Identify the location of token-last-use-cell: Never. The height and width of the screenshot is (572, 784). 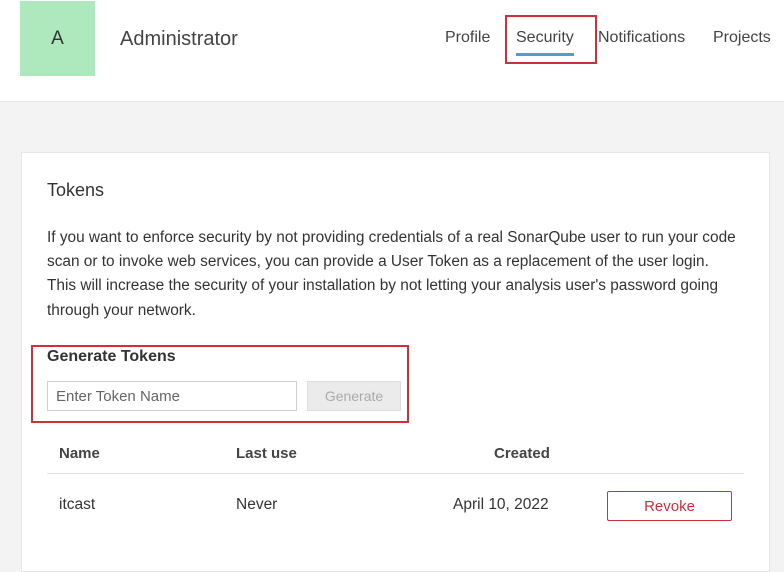
(257, 504).